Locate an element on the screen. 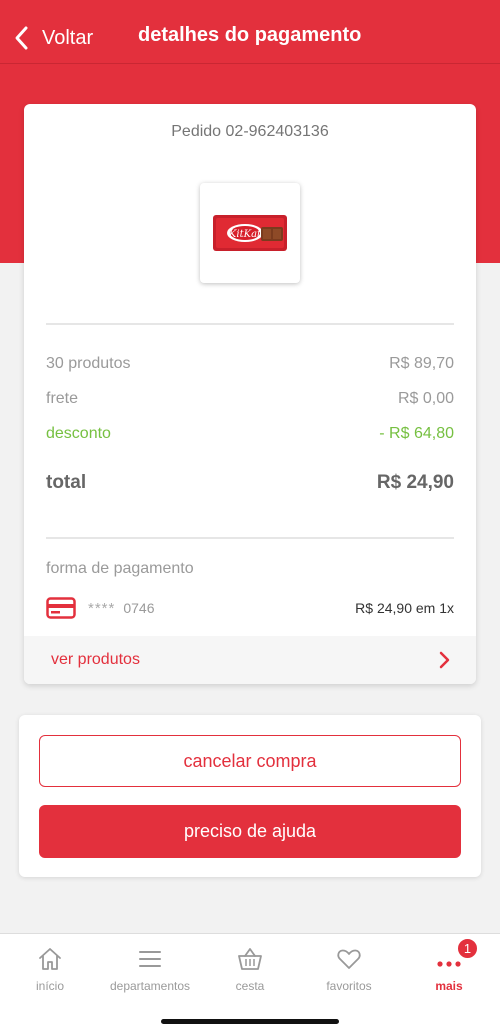 The image size is (500, 1034). heart-icon is located at coordinates (349, 959).